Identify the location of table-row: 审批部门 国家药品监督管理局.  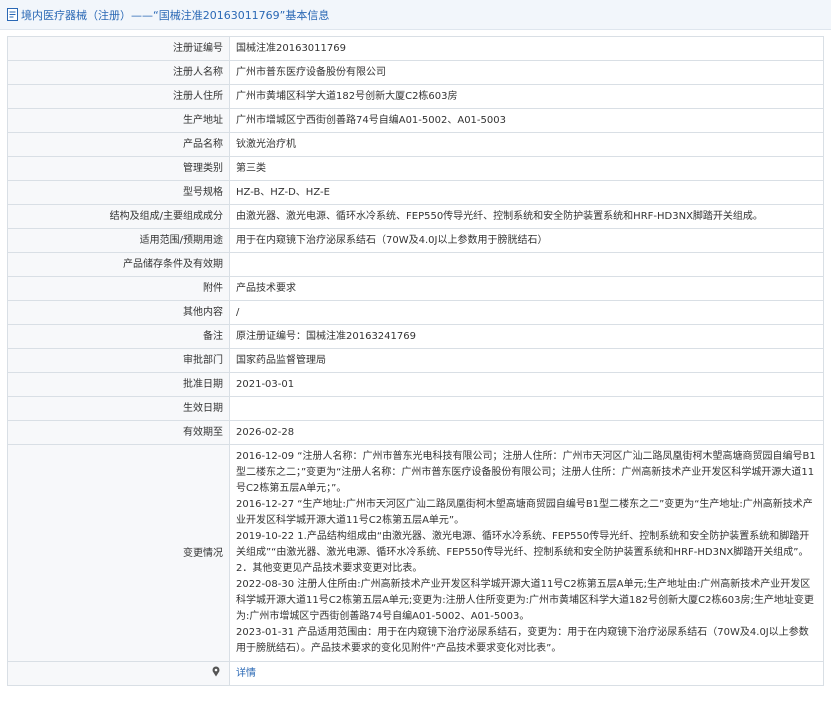
(415, 360).